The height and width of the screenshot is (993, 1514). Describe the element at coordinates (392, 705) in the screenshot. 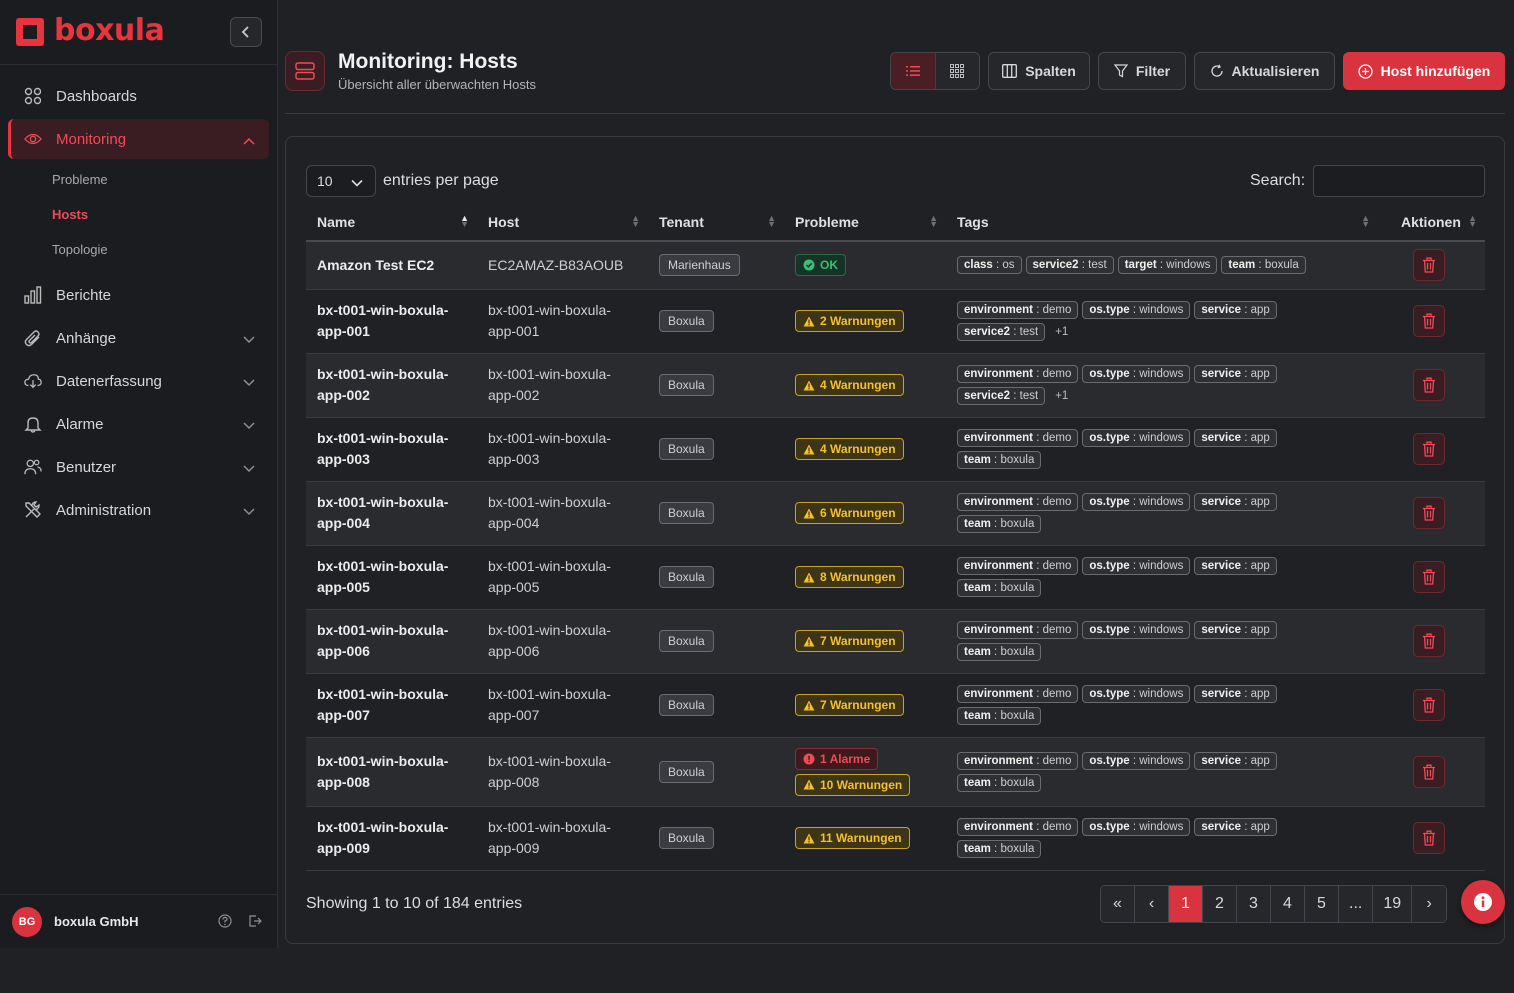

I see `host-name: bx-t001-win-boxula-app-007` at that location.